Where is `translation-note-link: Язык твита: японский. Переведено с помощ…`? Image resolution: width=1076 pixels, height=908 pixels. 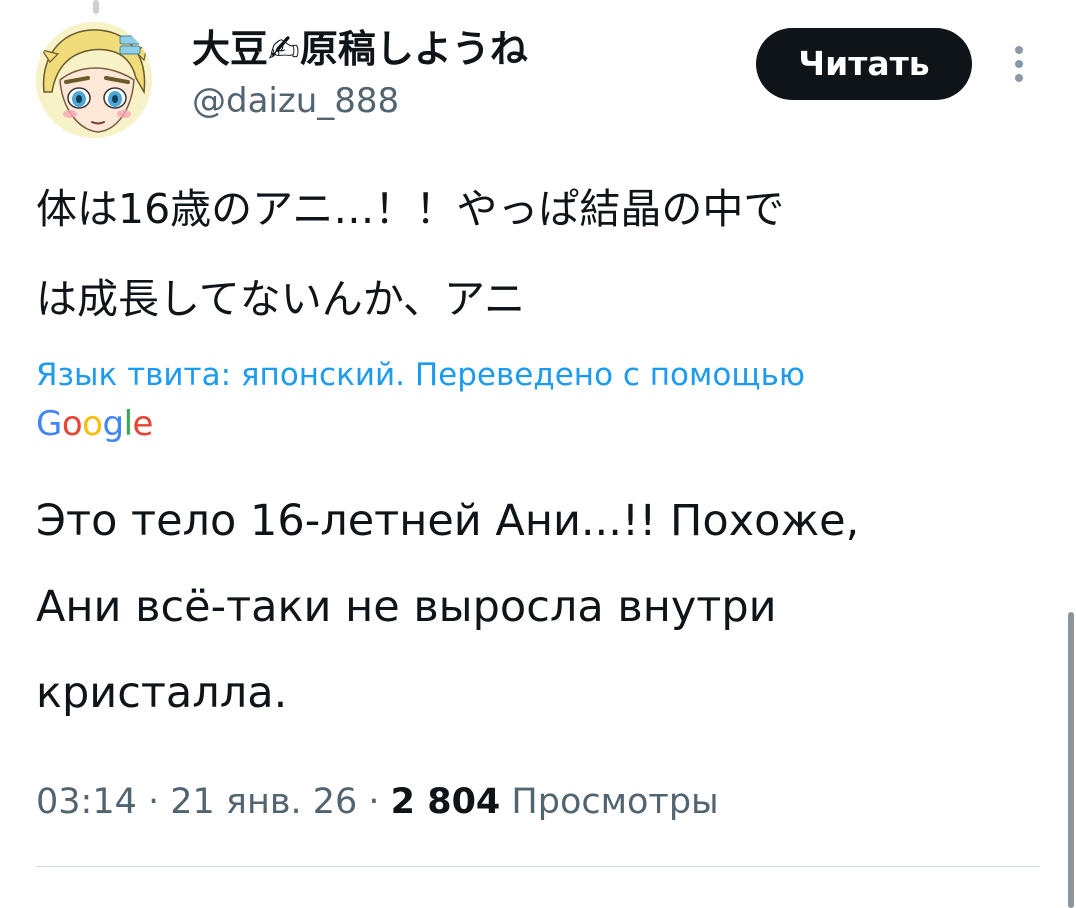 translation-note-link: Язык твита: японский. Переведено с помощ… is located at coordinates (420, 375).